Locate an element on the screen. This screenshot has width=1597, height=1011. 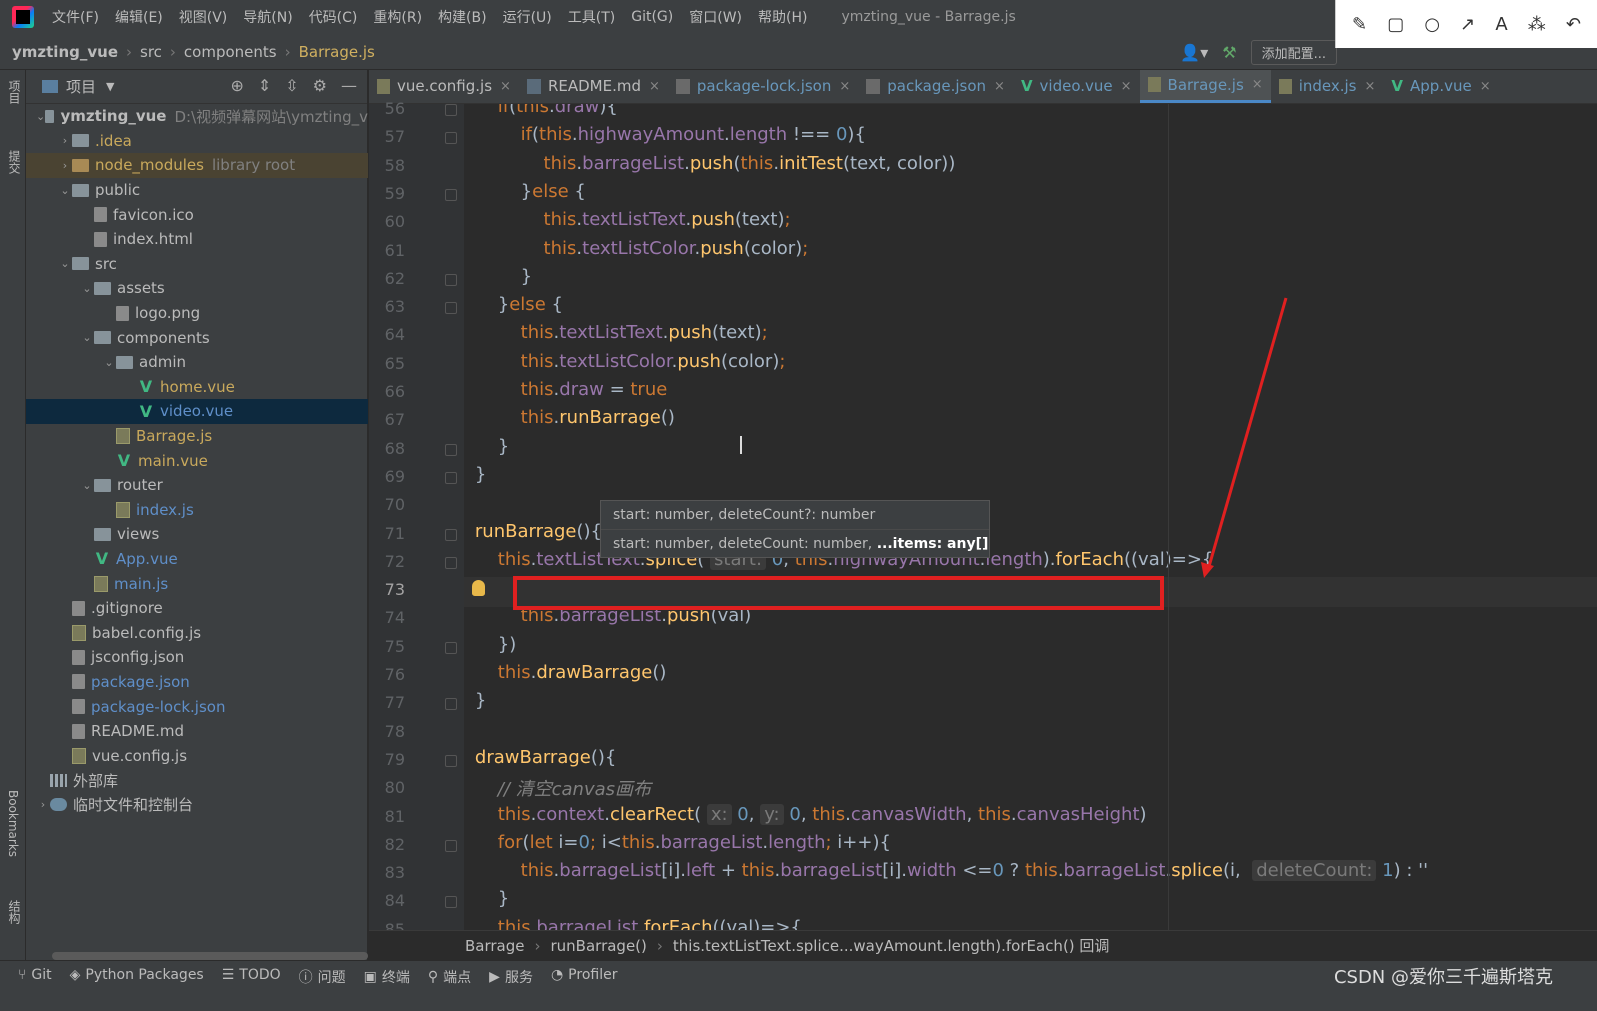
structure-tool-tab: 结构 is located at coordinates (14, 912).